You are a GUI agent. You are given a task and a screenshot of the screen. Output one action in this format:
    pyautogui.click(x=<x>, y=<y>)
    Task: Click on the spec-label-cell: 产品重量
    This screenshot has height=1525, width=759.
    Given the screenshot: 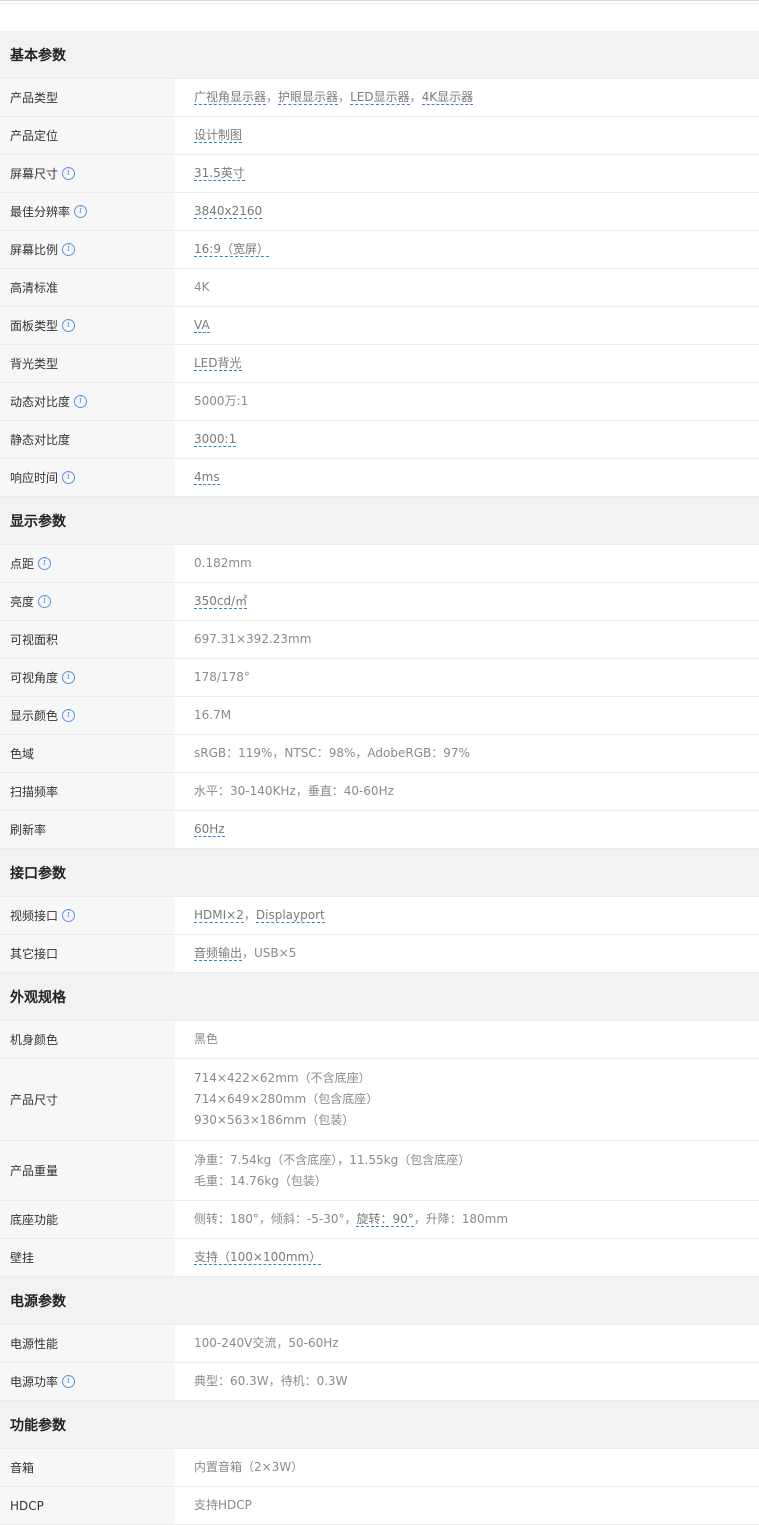 What is the action you would take?
    pyautogui.click(x=87, y=1170)
    